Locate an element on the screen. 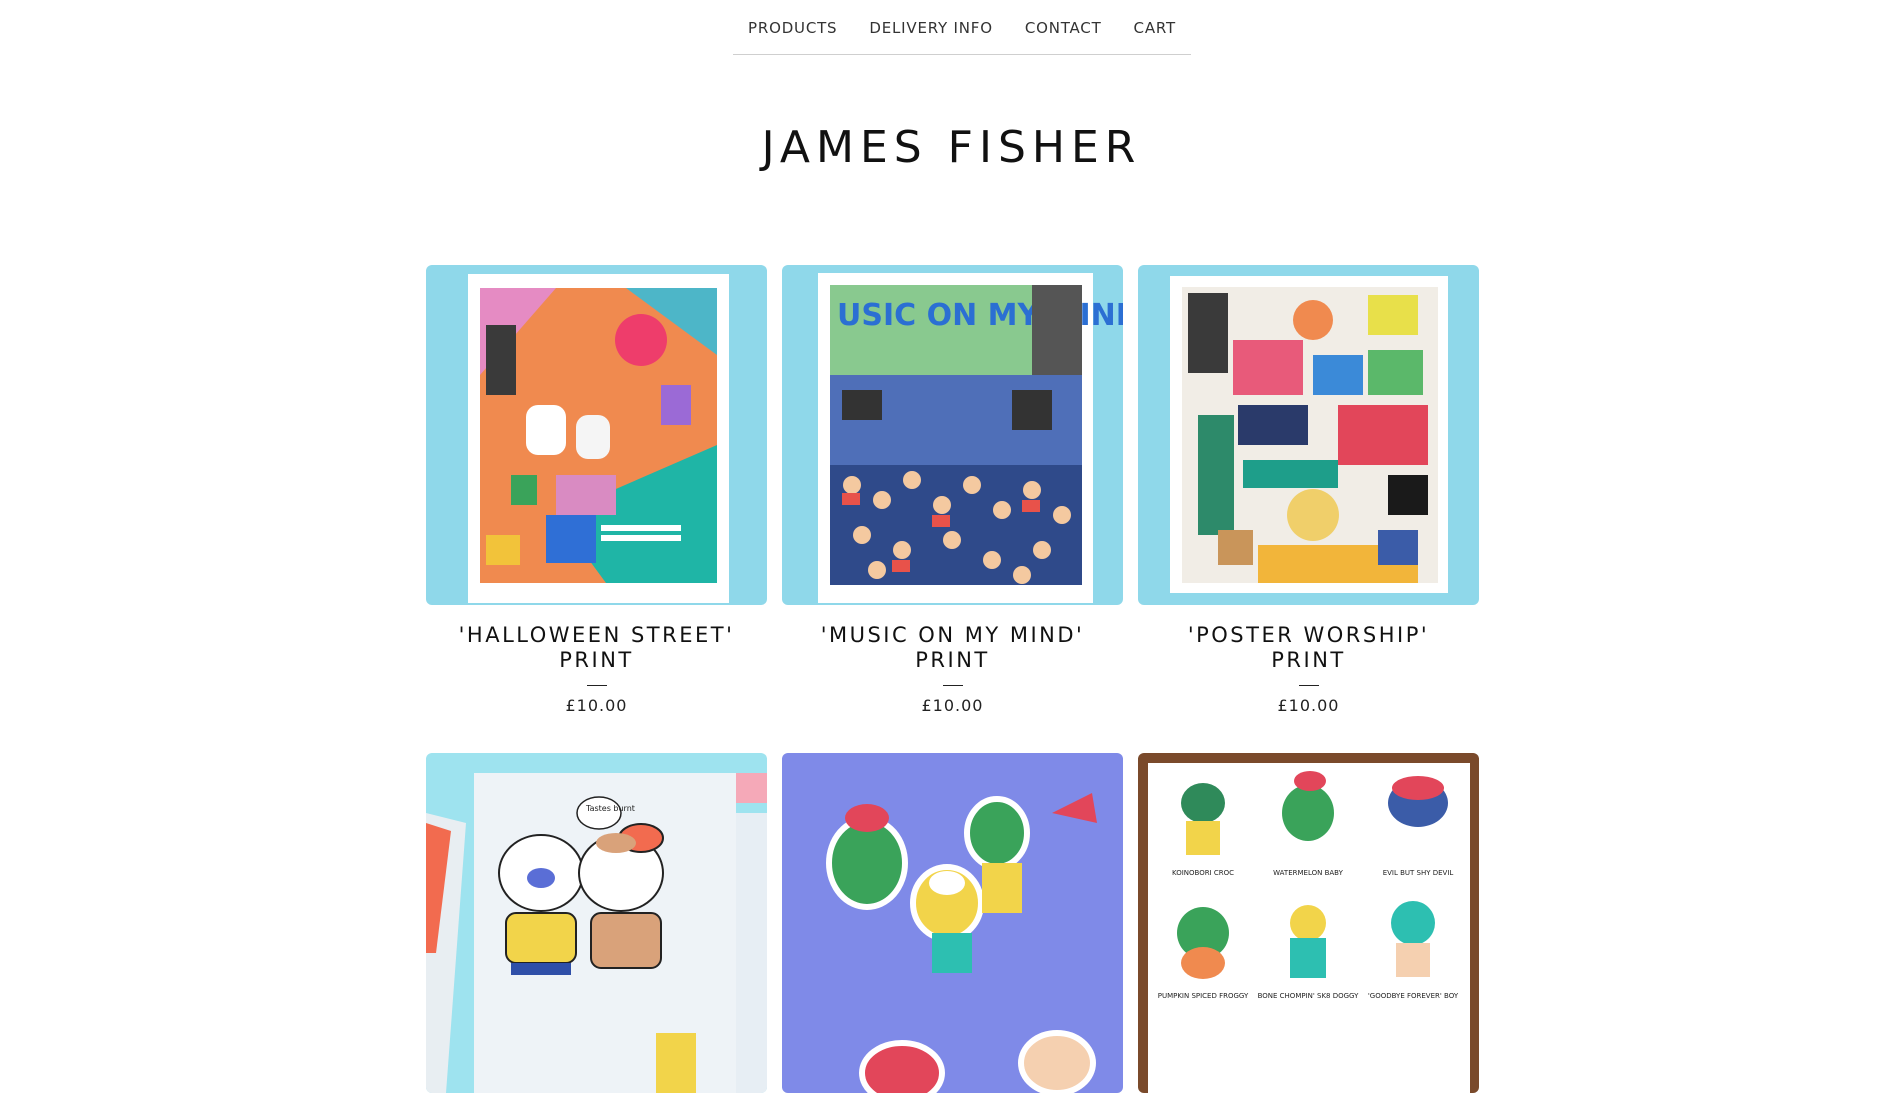 This screenshot has width=1903, height=1093. product-name: 'POSTER WORSHIP' PRINT is located at coordinates (1308, 648).